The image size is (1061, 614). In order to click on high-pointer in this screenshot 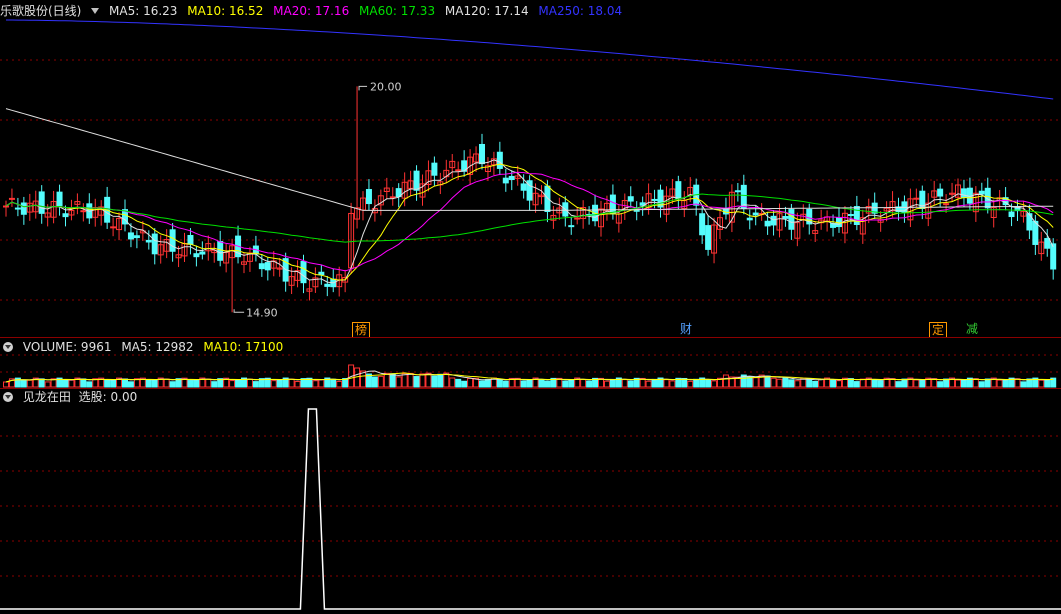, I will do `click(363, 88)`.